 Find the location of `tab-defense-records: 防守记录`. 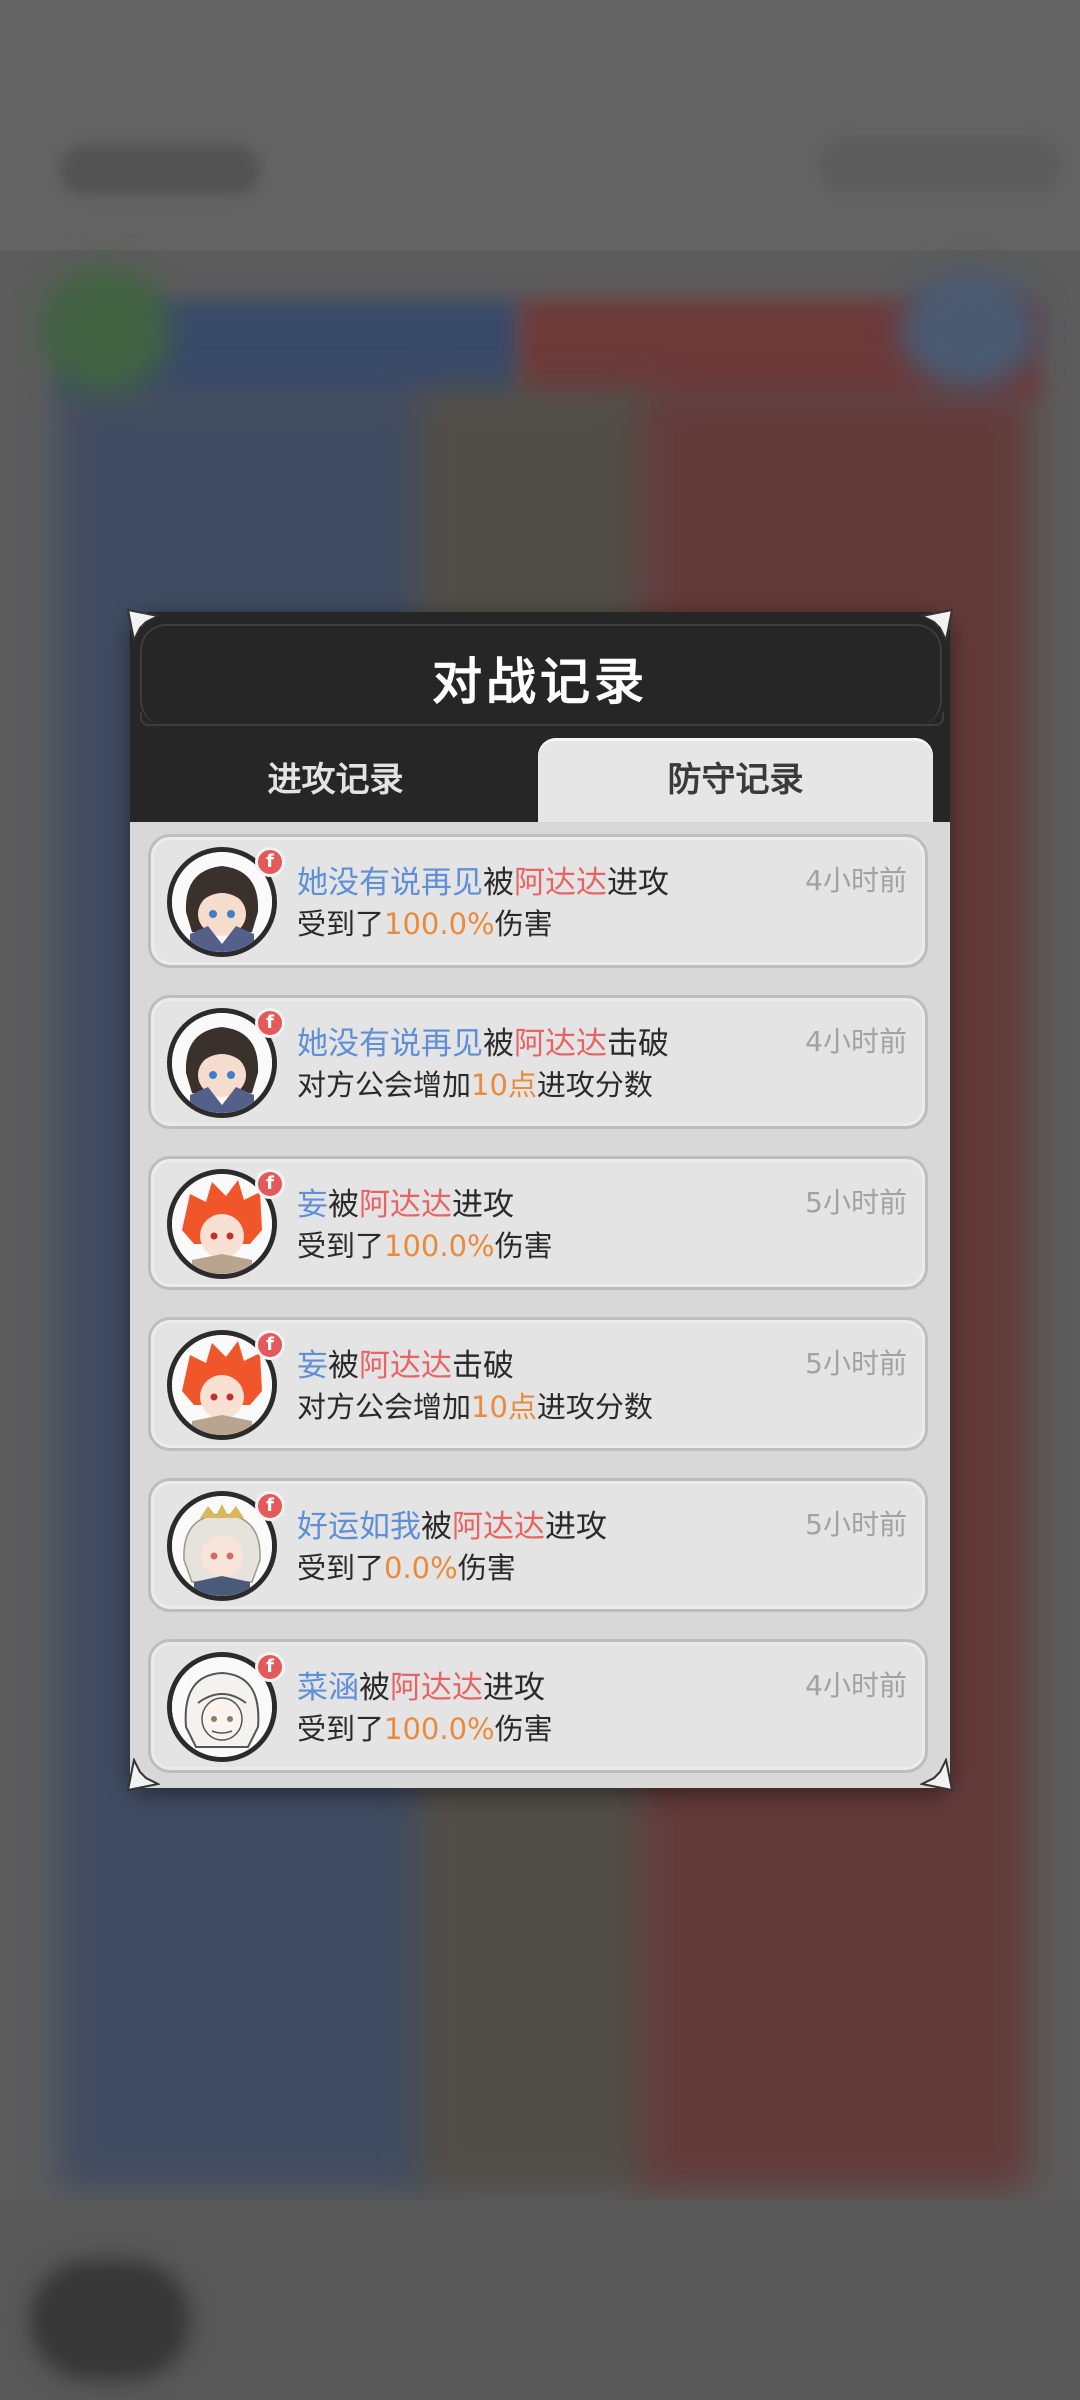

tab-defense-records: 防守记录 is located at coordinates (735, 780).